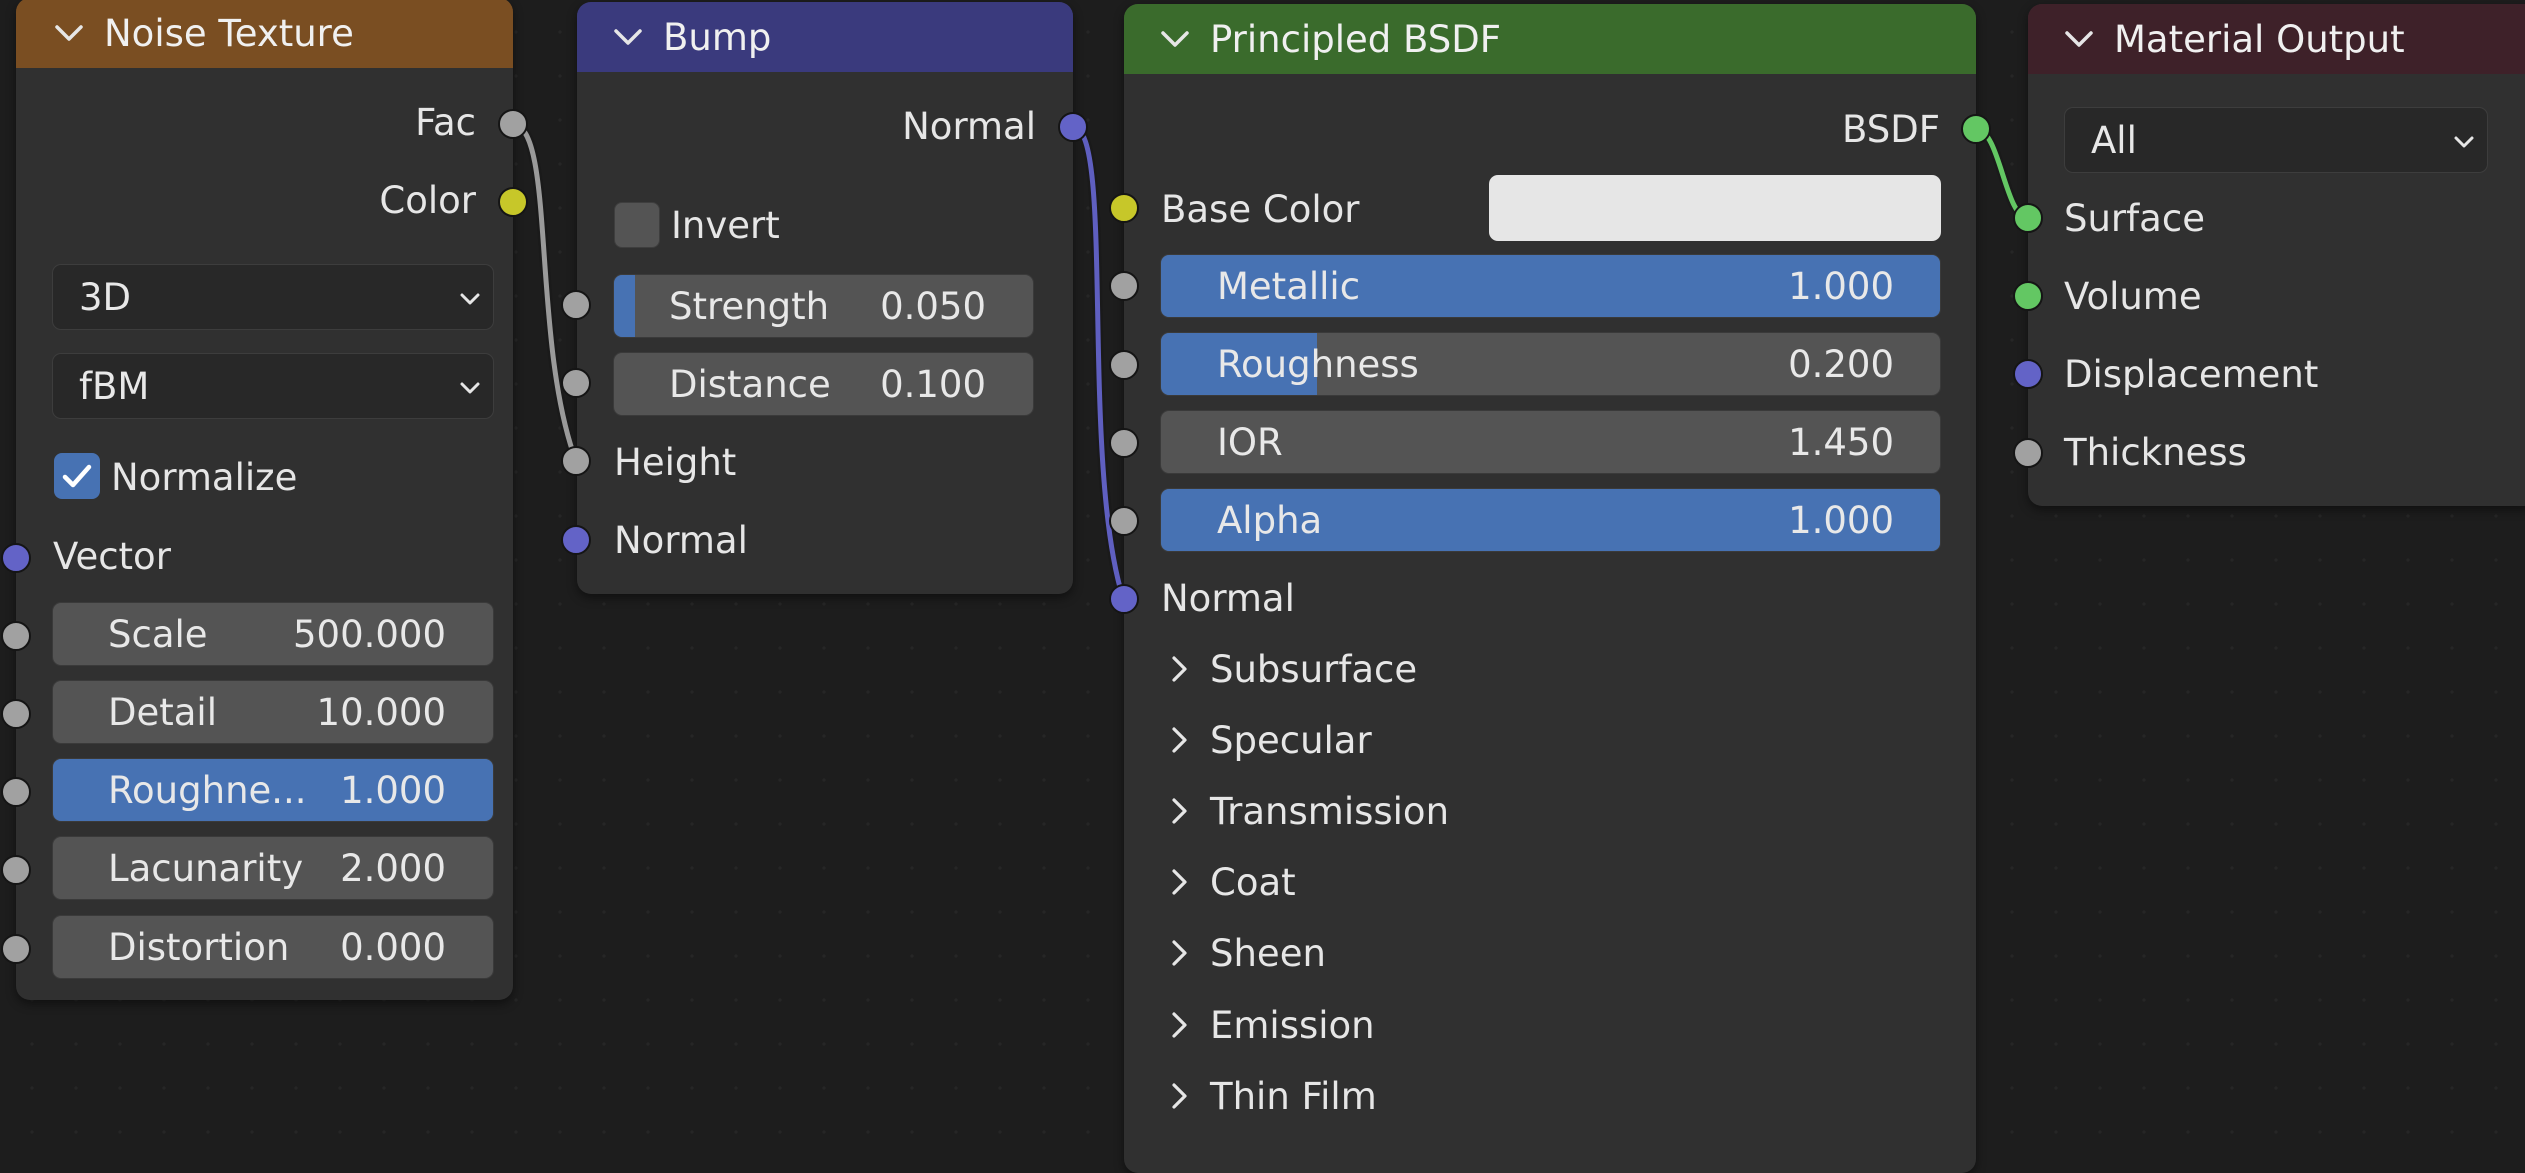 The height and width of the screenshot is (1173, 2525). I want to click on output-volume-input-socket, so click(2028, 296).